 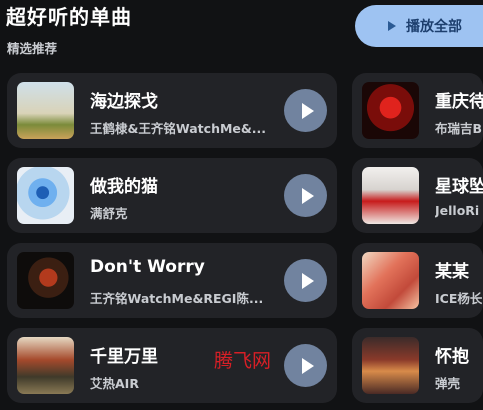 I want to click on song-card: 千里万里 艾热AIR, so click(x=172, y=365).